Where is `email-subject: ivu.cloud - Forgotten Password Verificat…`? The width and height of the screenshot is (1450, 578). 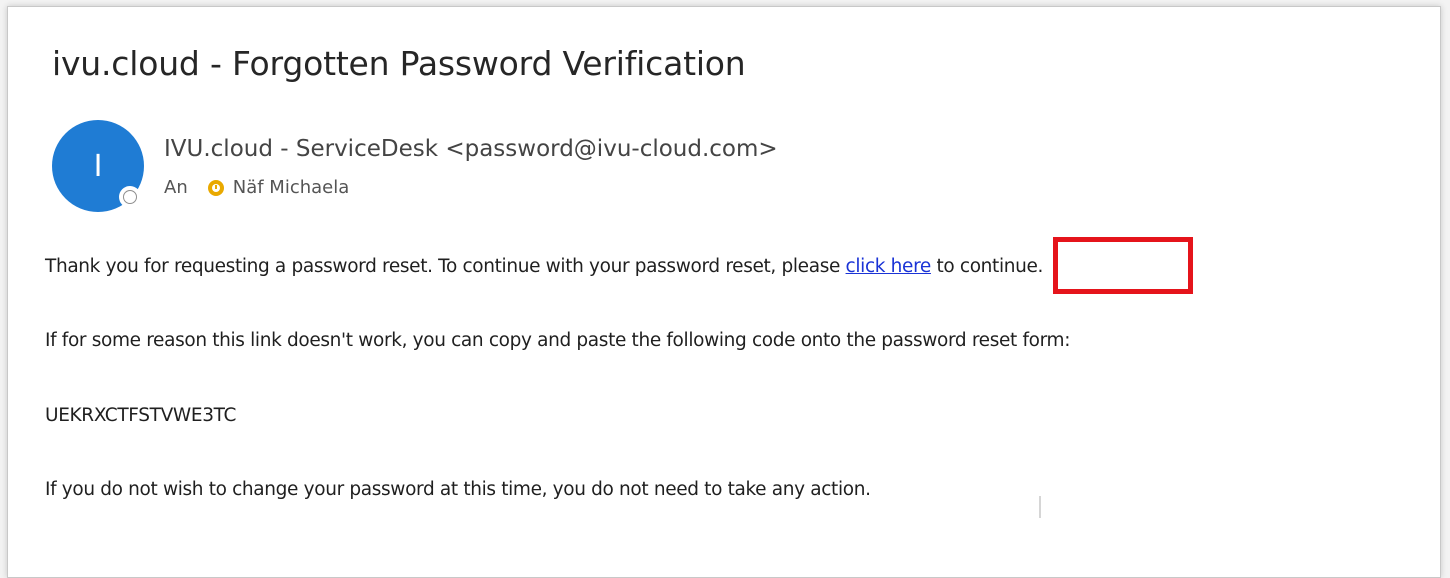 email-subject: ivu.cloud - Forgotten Password Verificat… is located at coordinates (399, 63).